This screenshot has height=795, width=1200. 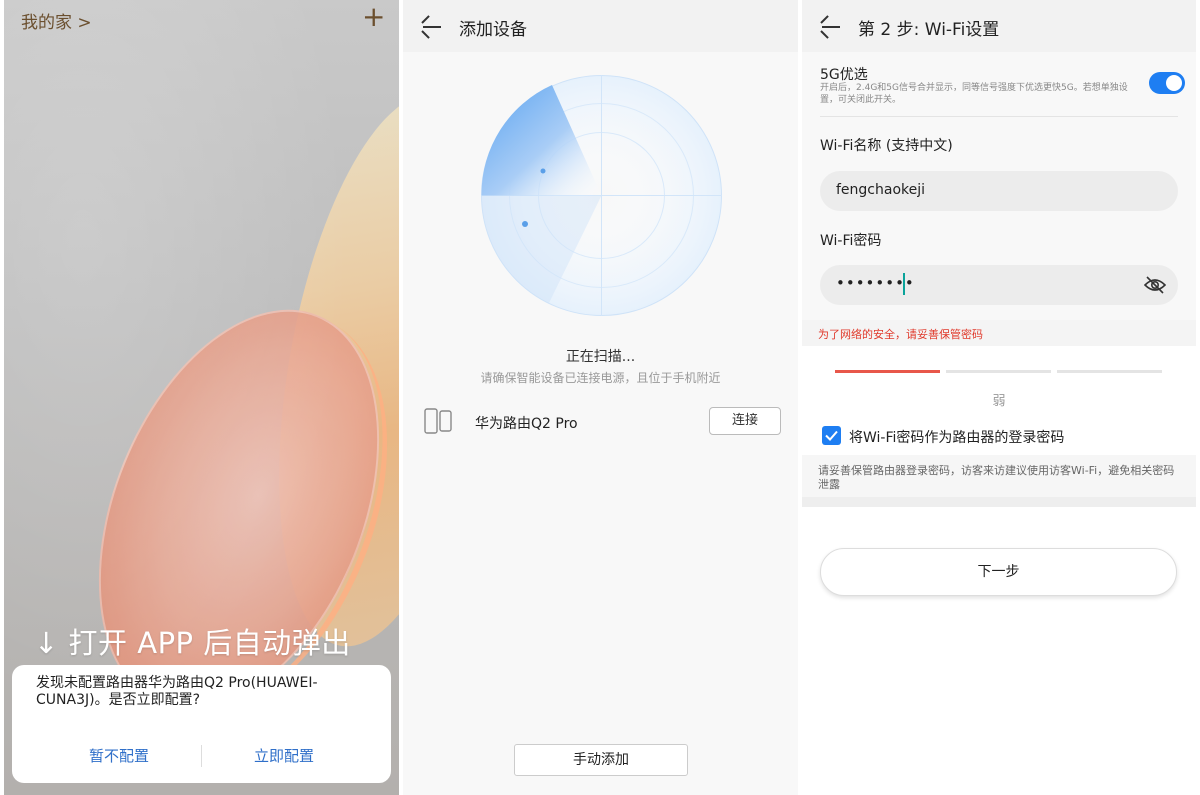 What do you see at coordinates (844, 75) in the screenshot?
I see `5g-preferred-label: 5G优选` at bounding box center [844, 75].